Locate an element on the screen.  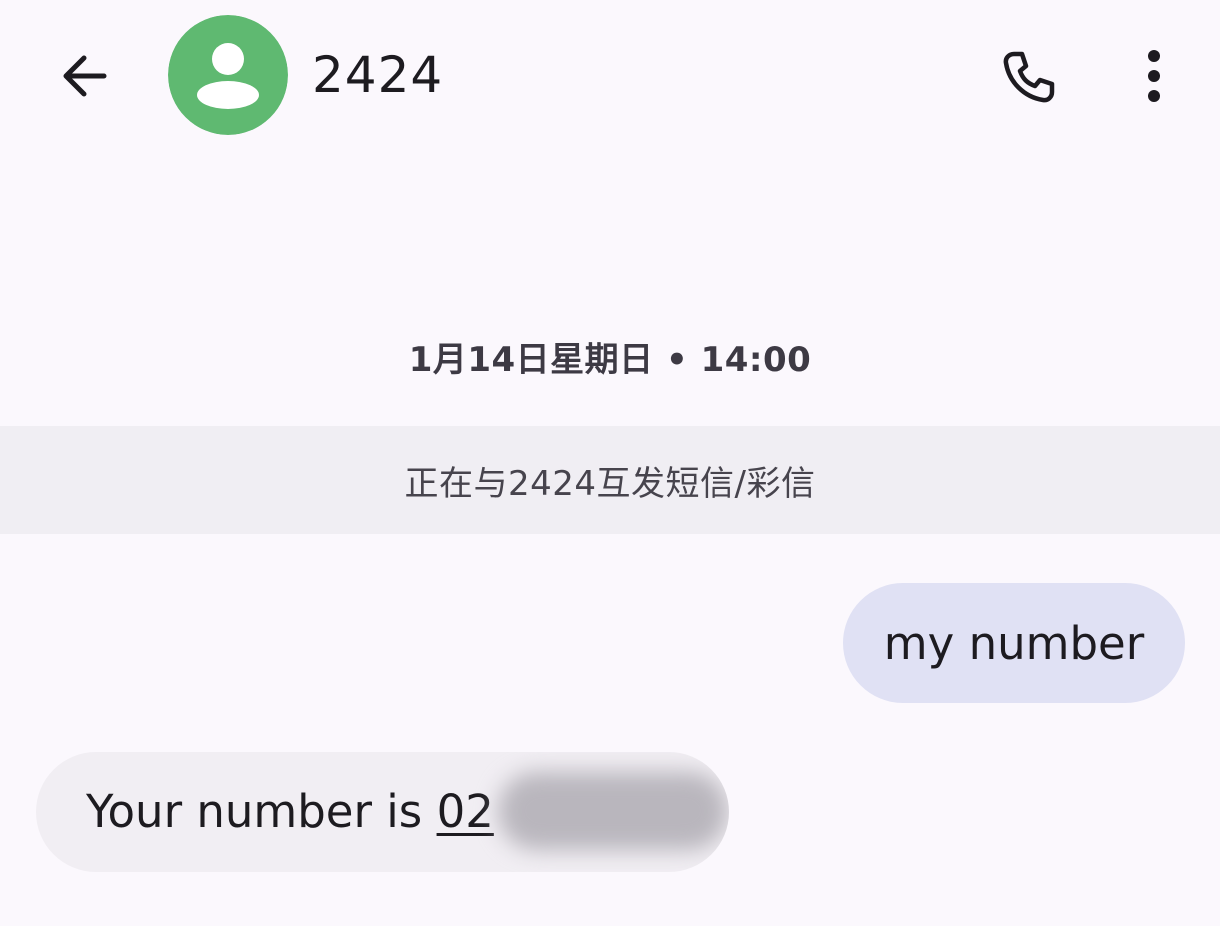
info-banner-text: 正在与2424互发短信/彩信 is located at coordinates (610, 483).